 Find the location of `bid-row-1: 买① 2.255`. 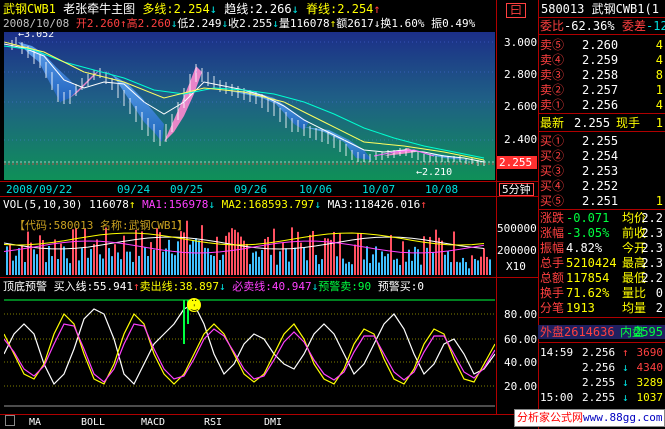

bid-row-1: 买① 2.255 is located at coordinates (579, 141).